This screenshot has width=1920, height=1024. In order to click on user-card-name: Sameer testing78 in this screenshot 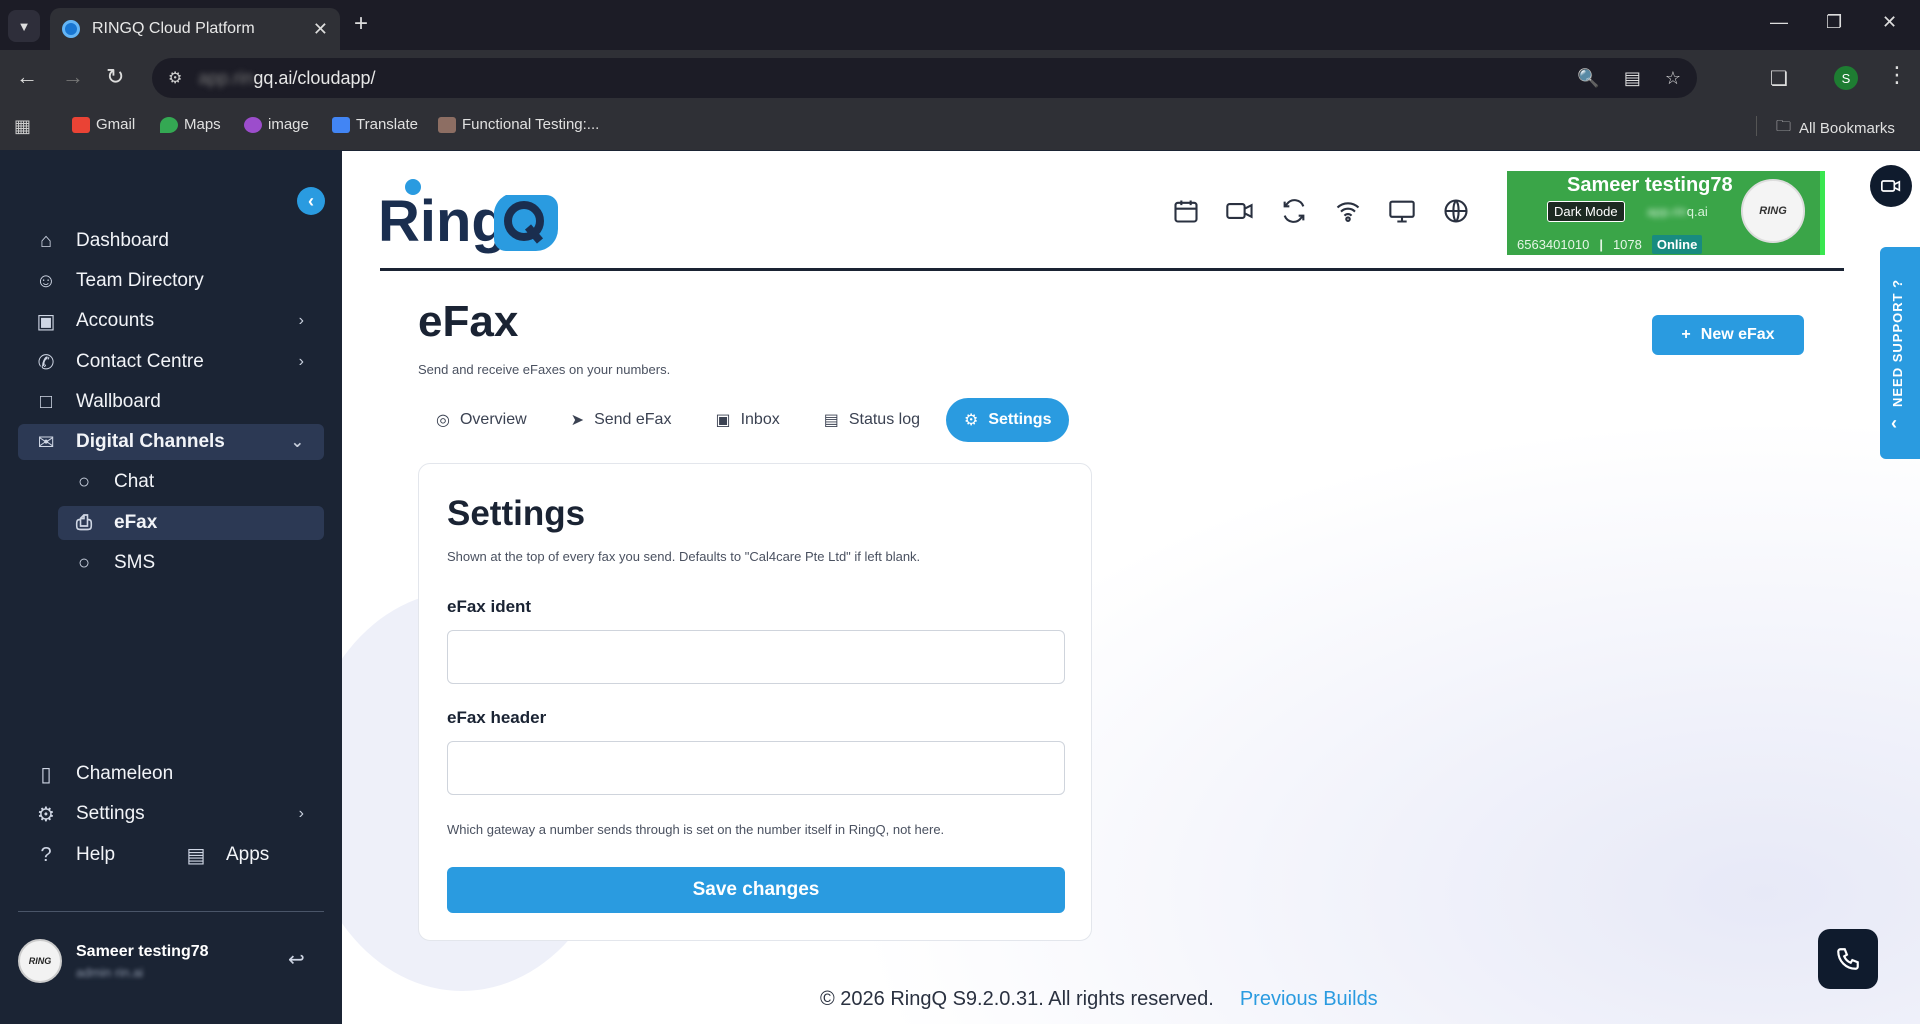, I will do `click(1650, 185)`.